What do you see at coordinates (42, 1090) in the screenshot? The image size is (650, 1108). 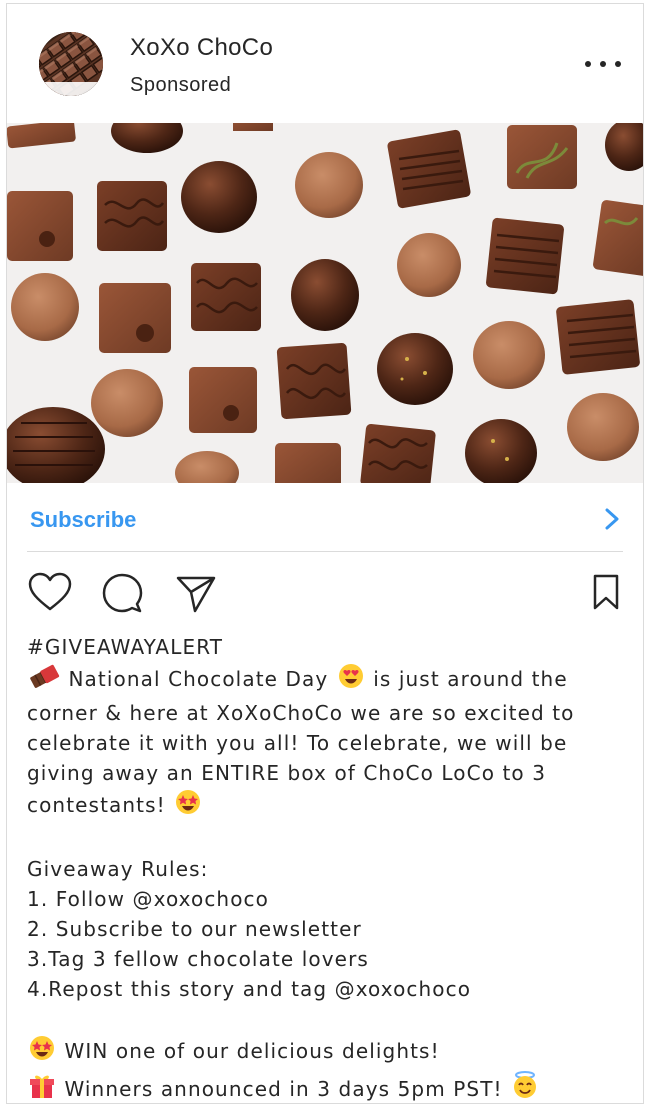 I see `gift-icon` at bounding box center [42, 1090].